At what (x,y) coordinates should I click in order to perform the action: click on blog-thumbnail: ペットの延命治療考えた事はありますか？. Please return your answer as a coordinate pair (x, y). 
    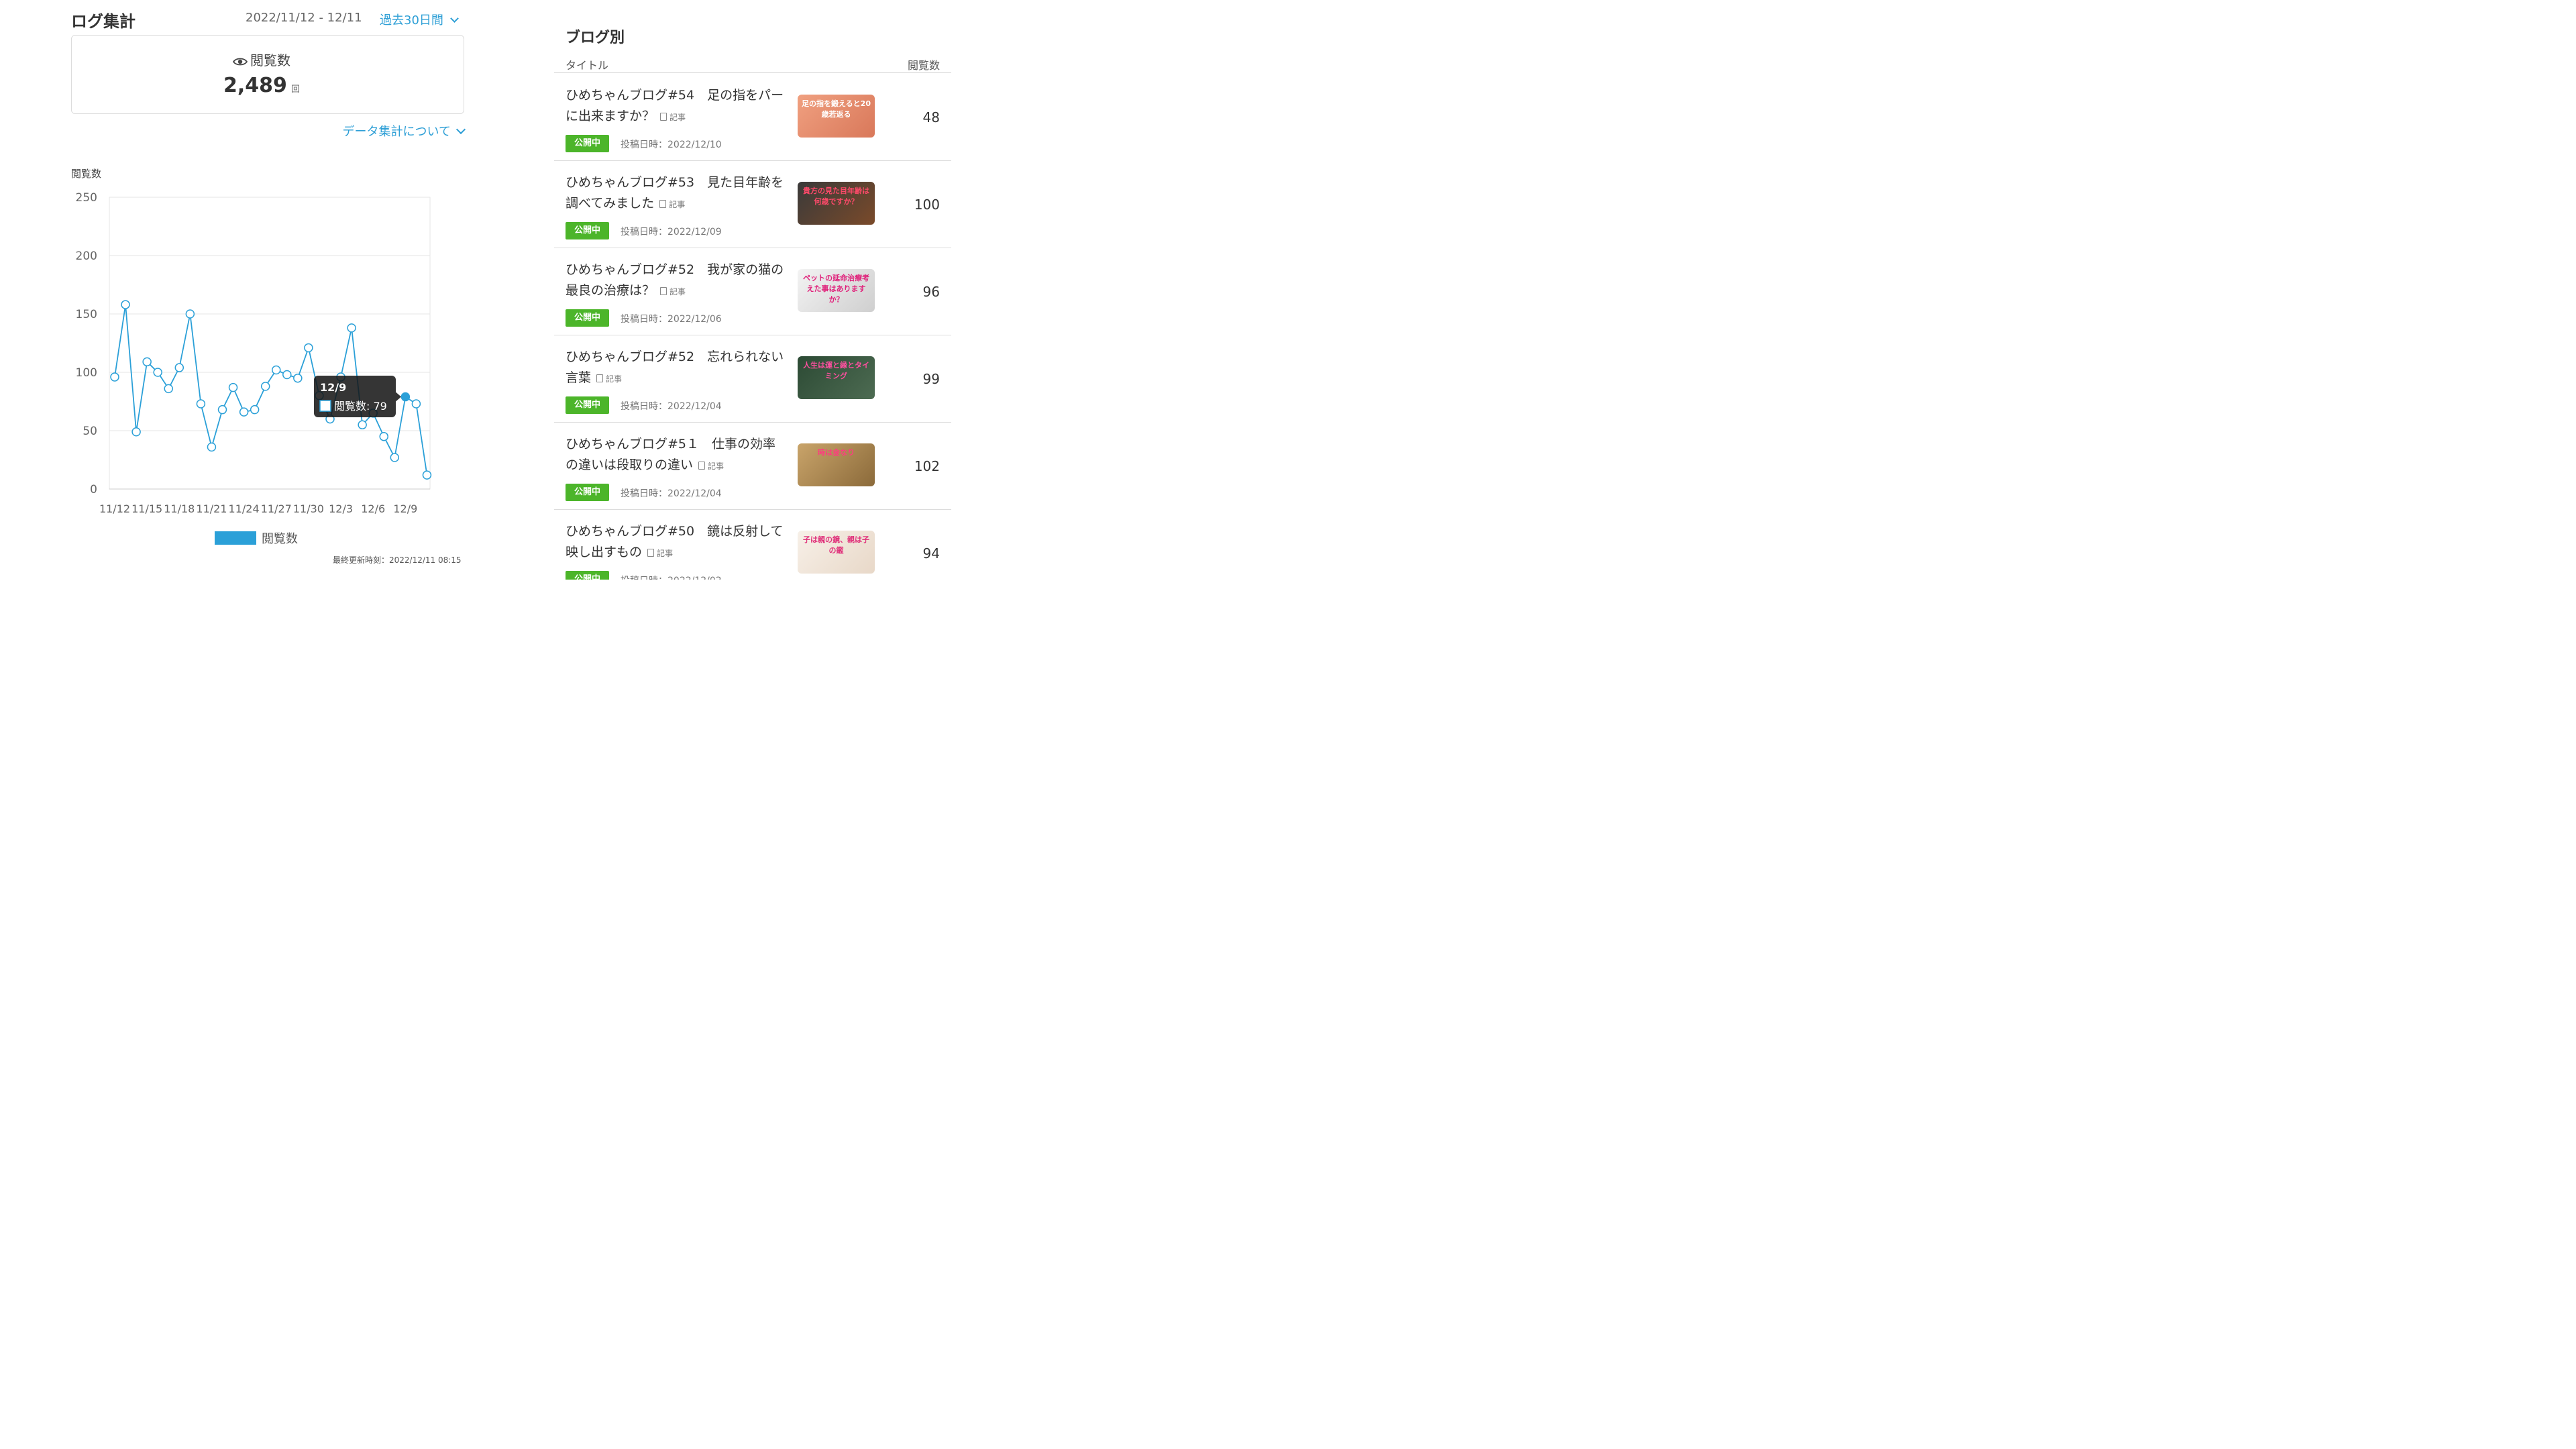
    Looking at the image, I should click on (836, 290).